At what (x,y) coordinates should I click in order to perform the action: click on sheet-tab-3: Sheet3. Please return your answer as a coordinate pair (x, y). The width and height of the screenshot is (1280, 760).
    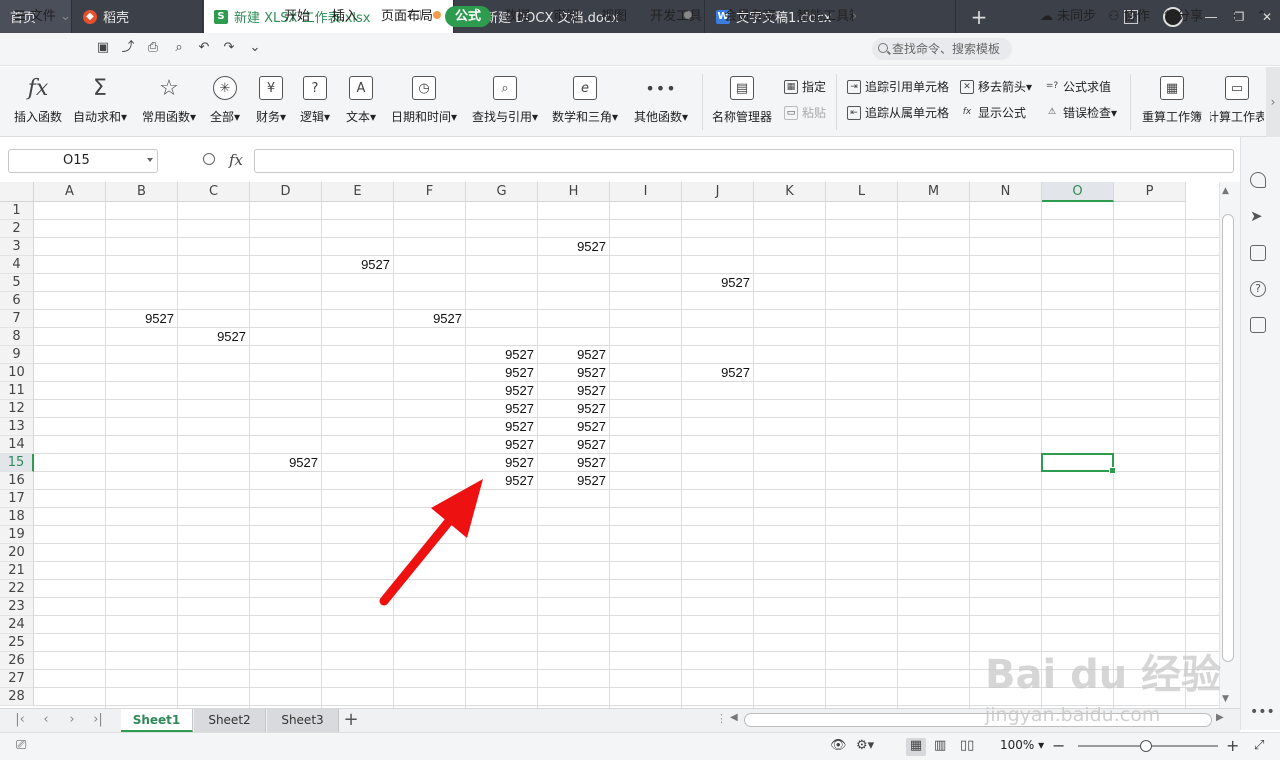
    Looking at the image, I should click on (303, 720).